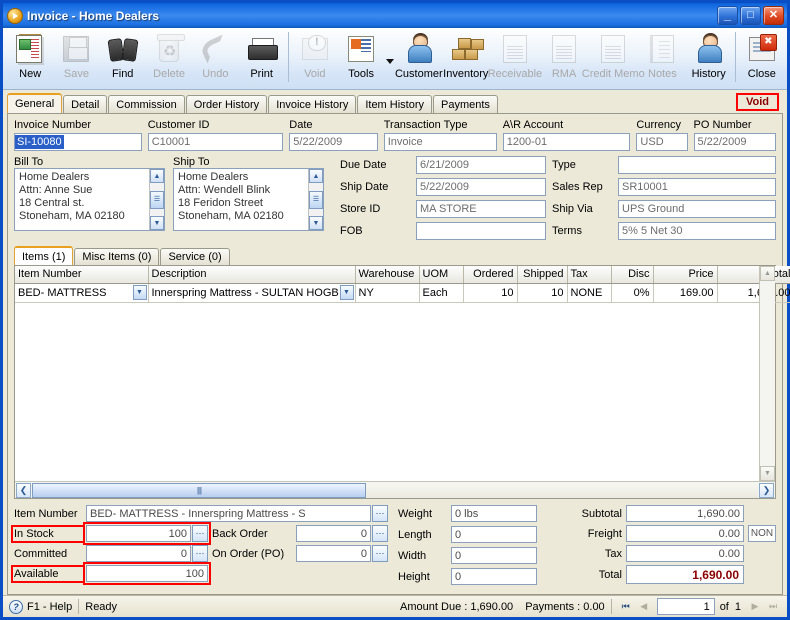  Describe the element at coordinates (30, 59) in the screenshot. I see `toolbar-new-button: New` at that location.